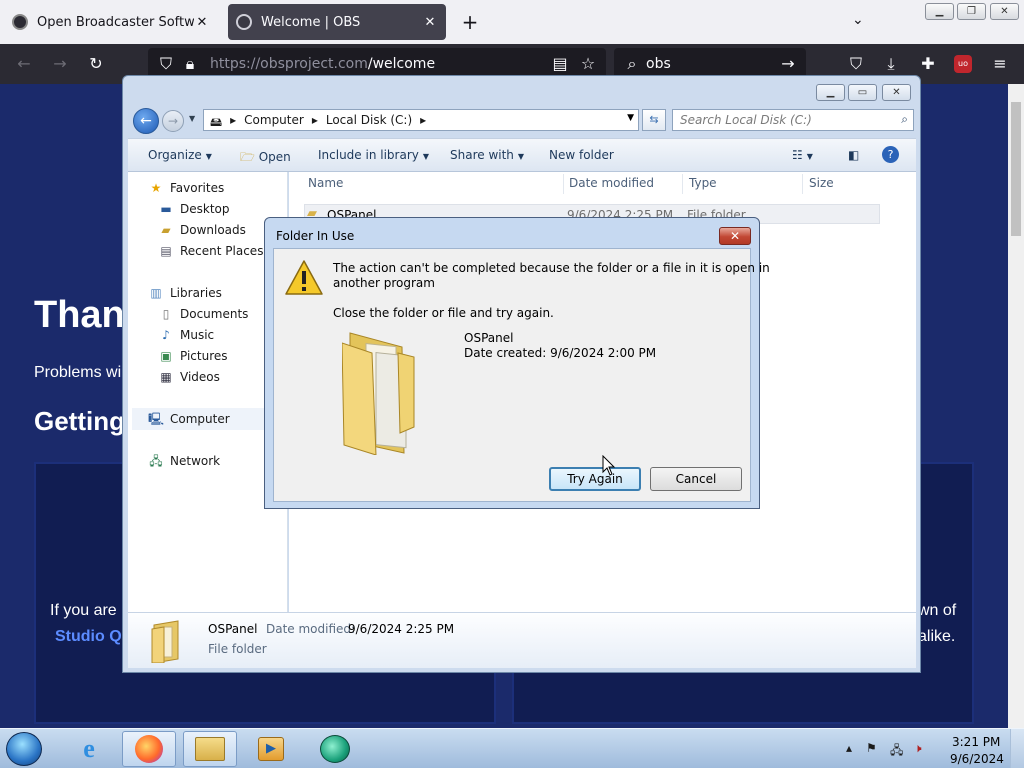  What do you see at coordinates (192, 356) in the screenshot?
I see `nav-pictures: ▣ Pictures` at bounding box center [192, 356].